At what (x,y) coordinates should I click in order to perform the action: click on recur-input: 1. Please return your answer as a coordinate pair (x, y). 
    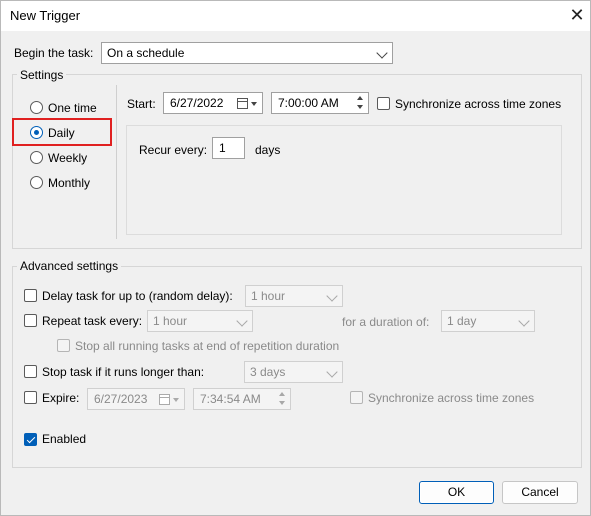
    Looking at the image, I should click on (228, 148).